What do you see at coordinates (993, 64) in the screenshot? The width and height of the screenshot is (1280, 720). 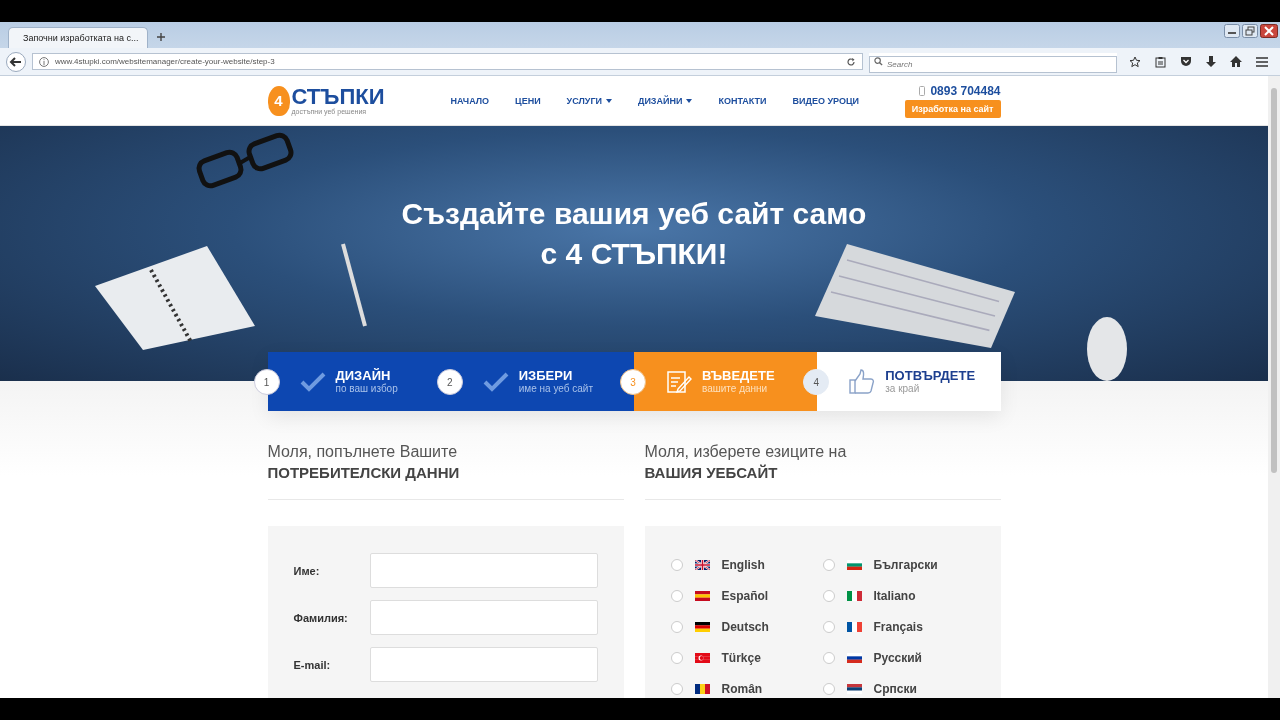 I see `search-field: Search` at bounding box center [993, 64].